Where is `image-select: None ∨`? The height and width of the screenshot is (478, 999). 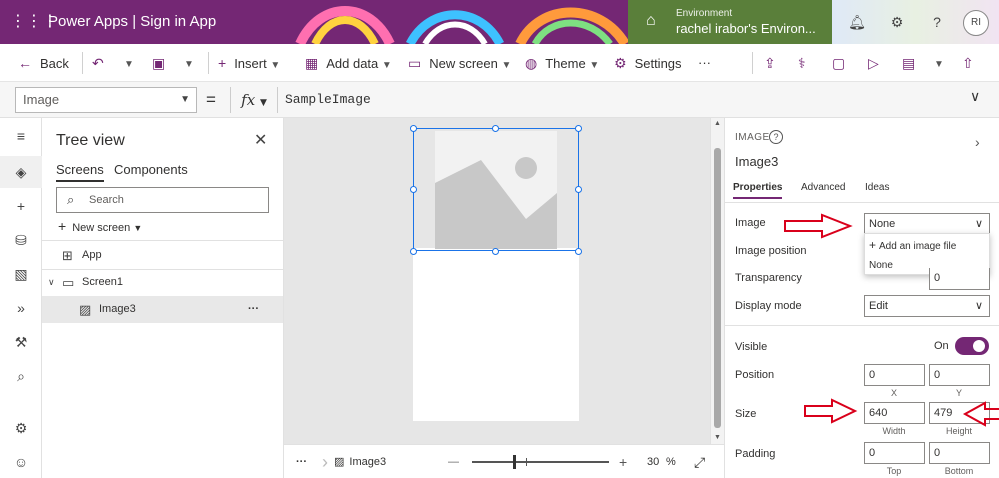 image-select: None ∨ is located at coordinates (927, 224).